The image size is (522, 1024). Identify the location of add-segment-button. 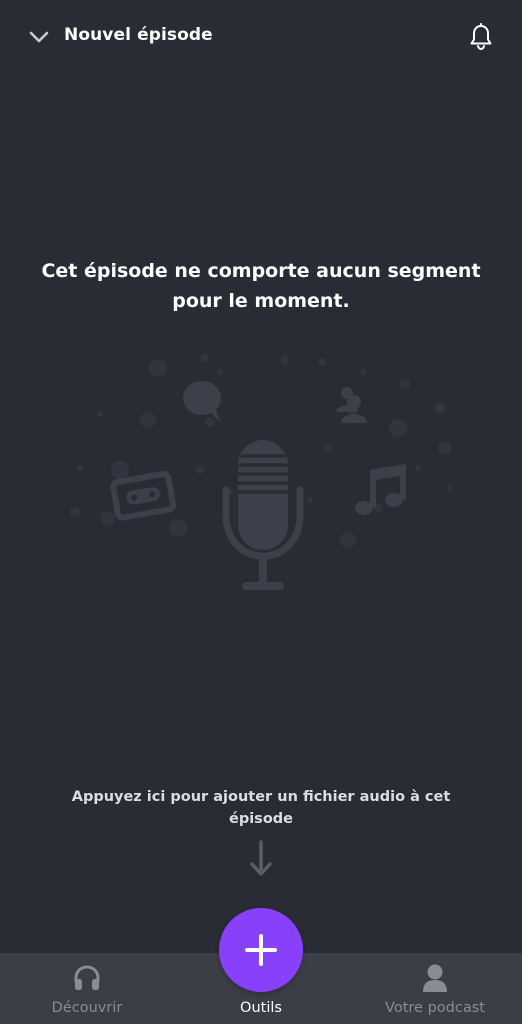
(261, 950).